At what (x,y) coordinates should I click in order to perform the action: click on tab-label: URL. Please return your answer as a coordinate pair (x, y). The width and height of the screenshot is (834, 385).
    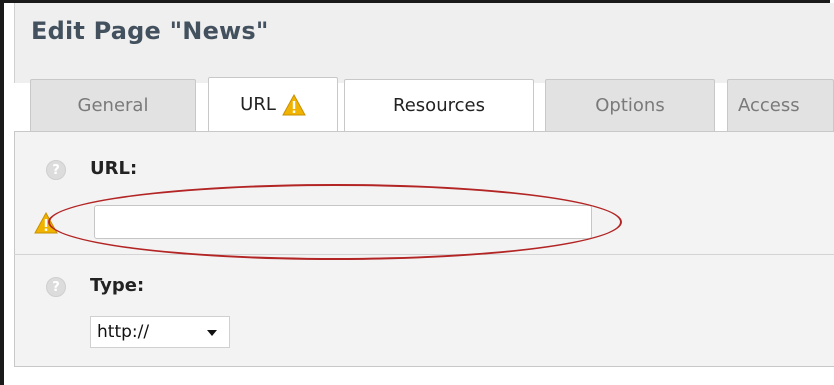
    Looking at the image, I should click on (258, 104).